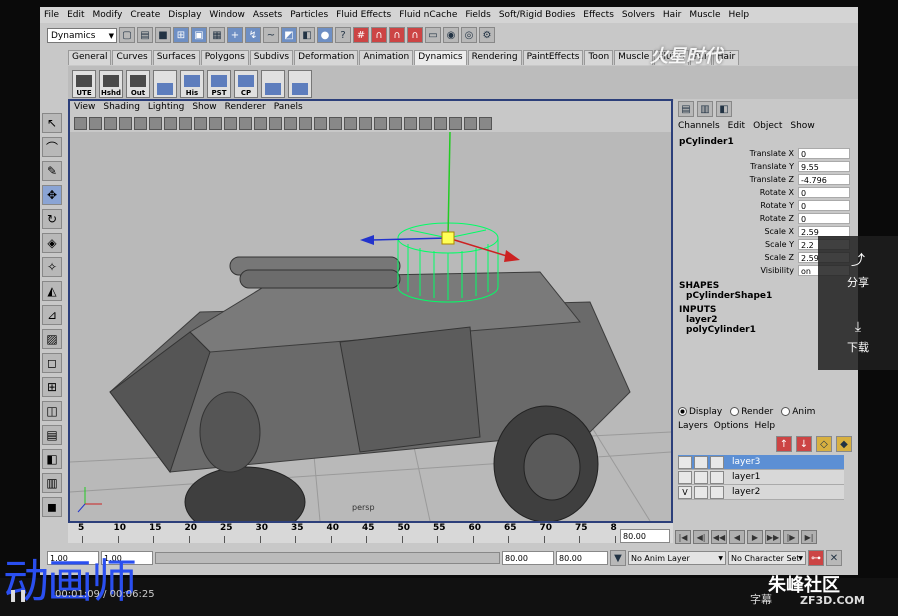 The height and width of the screenshot is (616, 898). What do you see at coordinates (84, 83) in the screenshot?
I see `shelf-button-ute: UTE` at bounding box center [84, 83].